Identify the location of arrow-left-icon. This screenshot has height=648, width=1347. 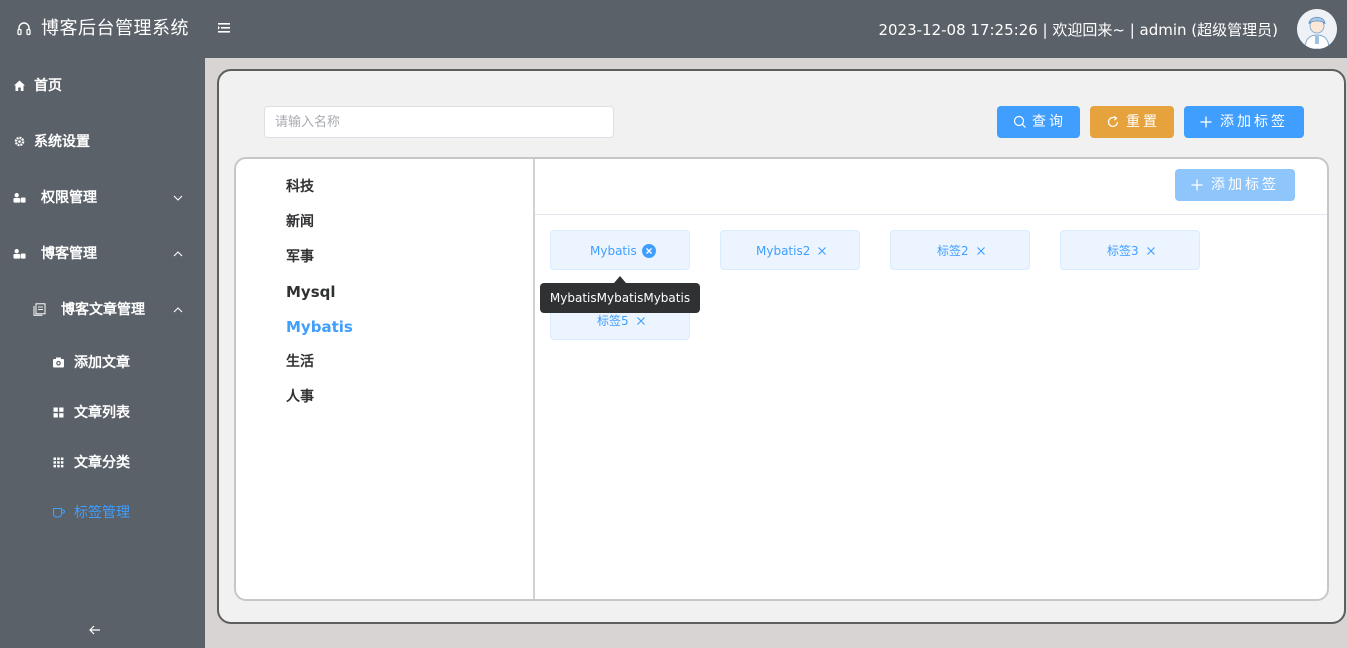
(95, 630).